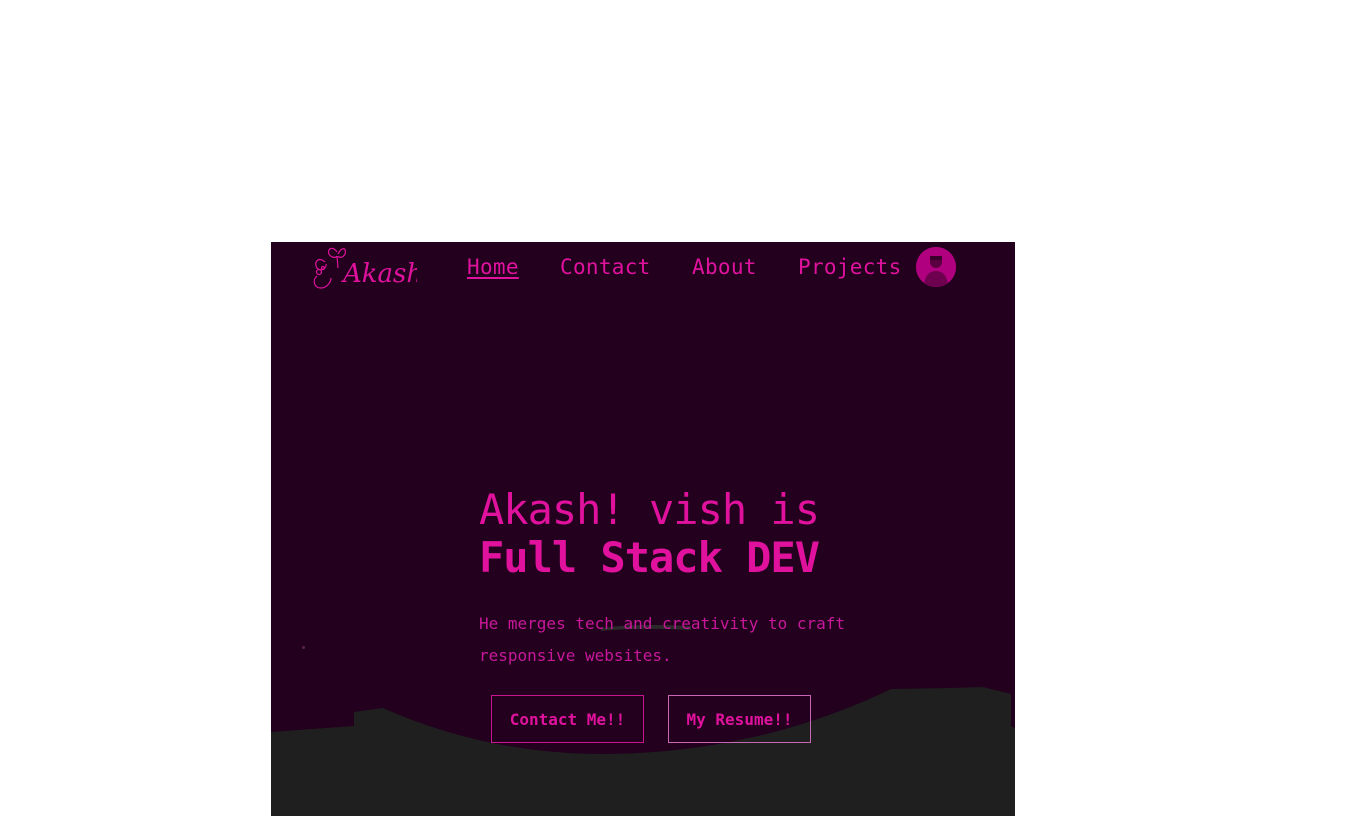  I want to click on navbar: Akash Home Contact About Projects, so click(643, 268).